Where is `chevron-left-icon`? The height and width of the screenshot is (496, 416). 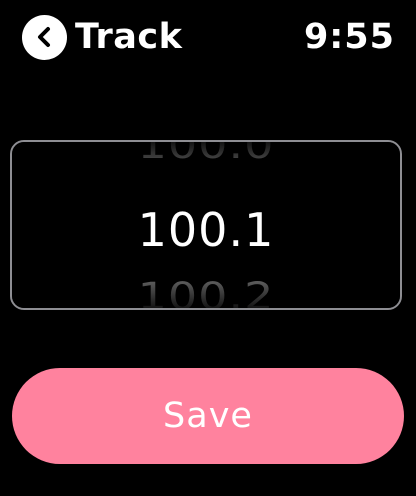
chevron-left-icon is located at coordinates (44, 37).